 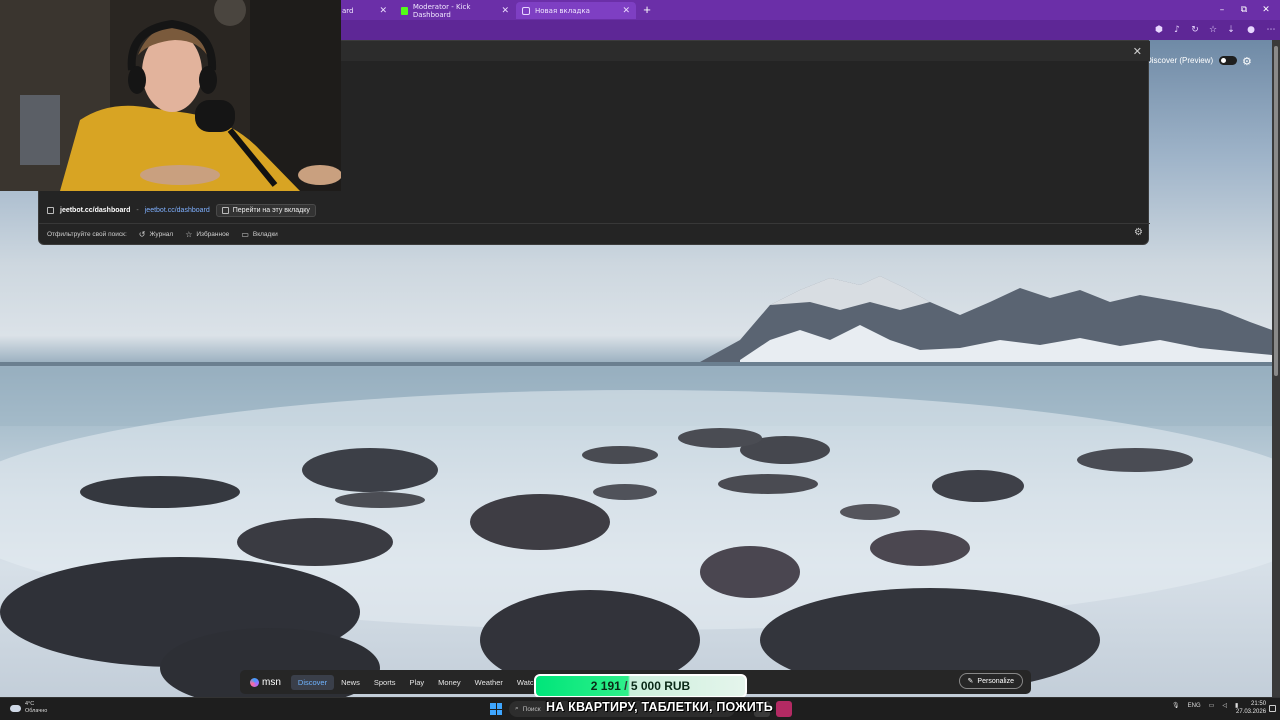 What do you see at coordinates (496, 709) in the screenshot?
I see `start-button-windows-icon` at bounding box center [496, 709].